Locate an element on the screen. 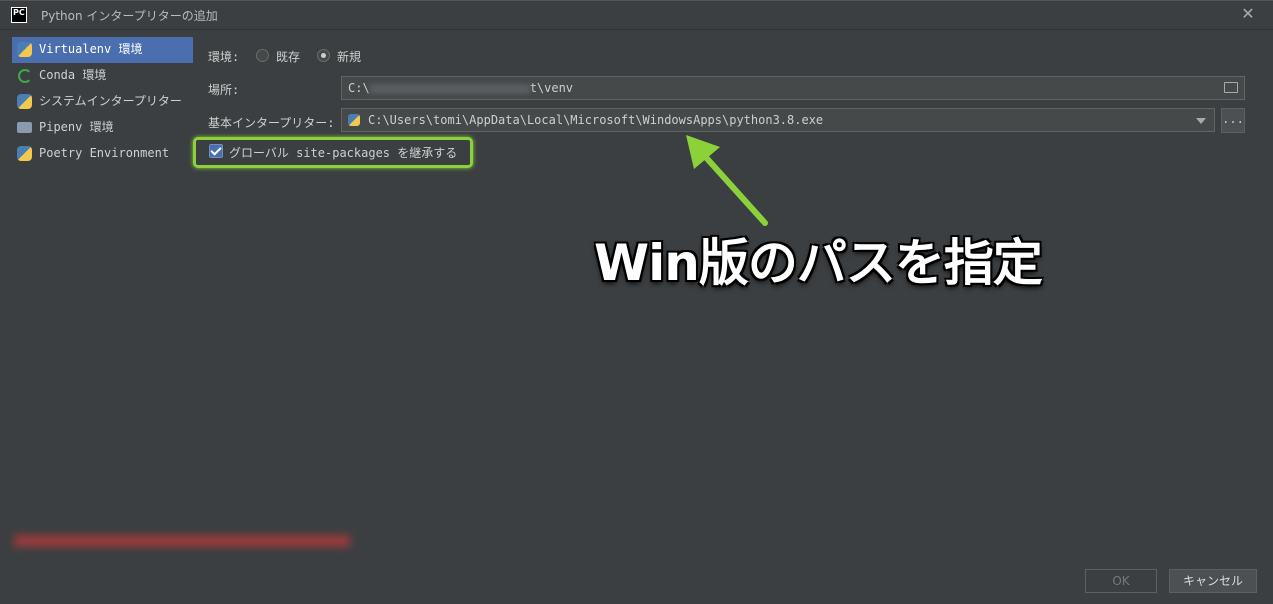 The height and width of the screenshot is (604, 1273). radio-existing-label: 既存 is located at coordinates (288, 57).